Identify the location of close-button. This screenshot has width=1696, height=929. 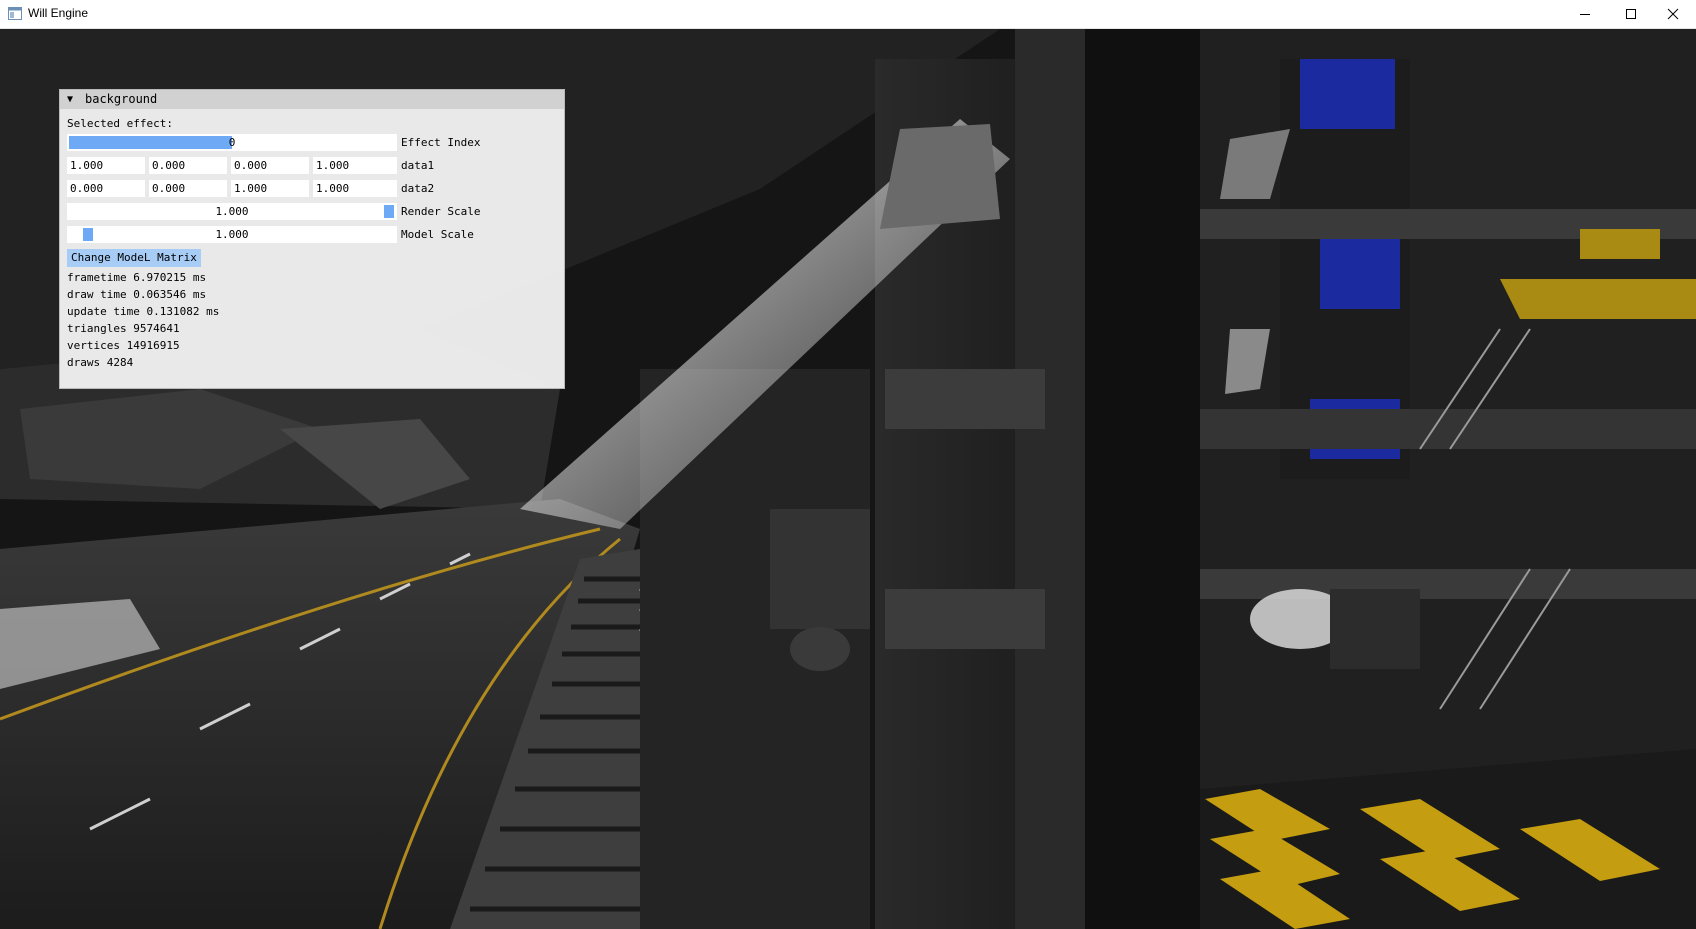
(1673, 14).